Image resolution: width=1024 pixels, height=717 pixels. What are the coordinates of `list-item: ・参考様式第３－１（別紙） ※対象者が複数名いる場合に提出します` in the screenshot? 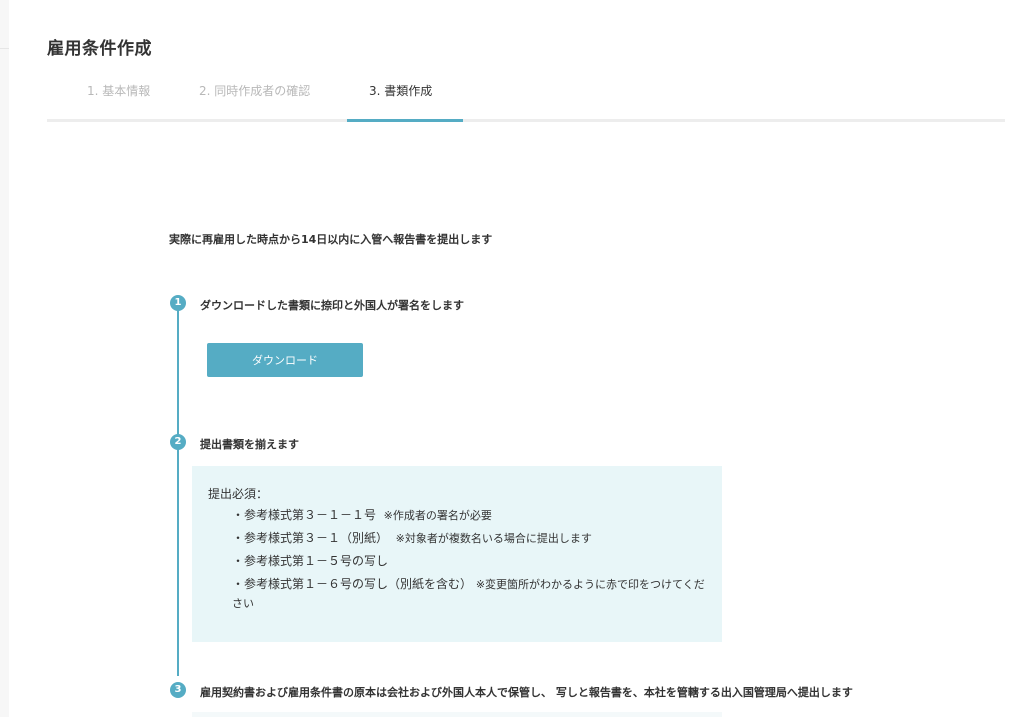 It's located at (457, 538).